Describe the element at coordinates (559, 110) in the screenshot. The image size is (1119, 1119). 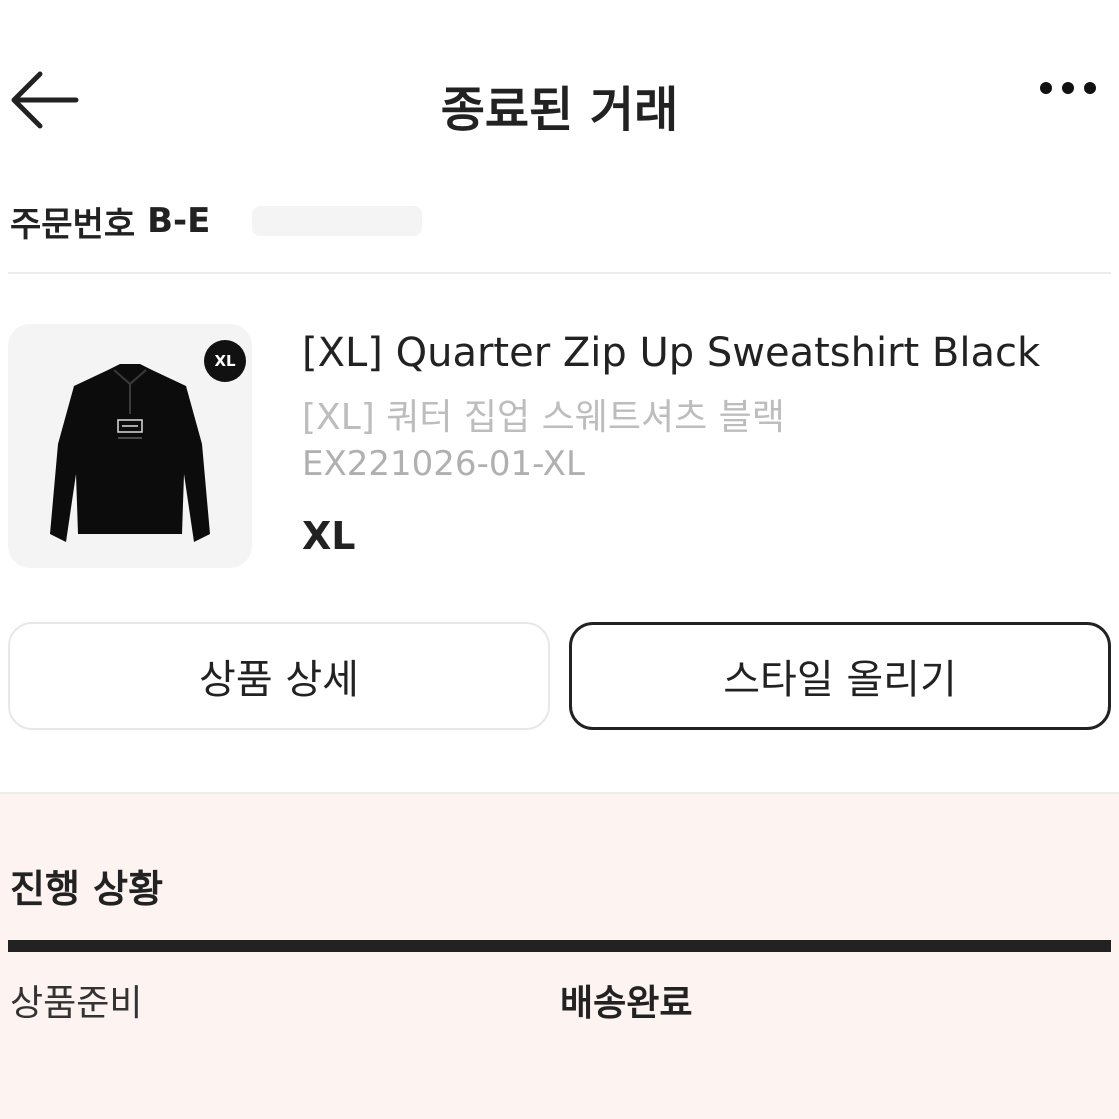
I see `page-title: 종료된 거래` at that location.